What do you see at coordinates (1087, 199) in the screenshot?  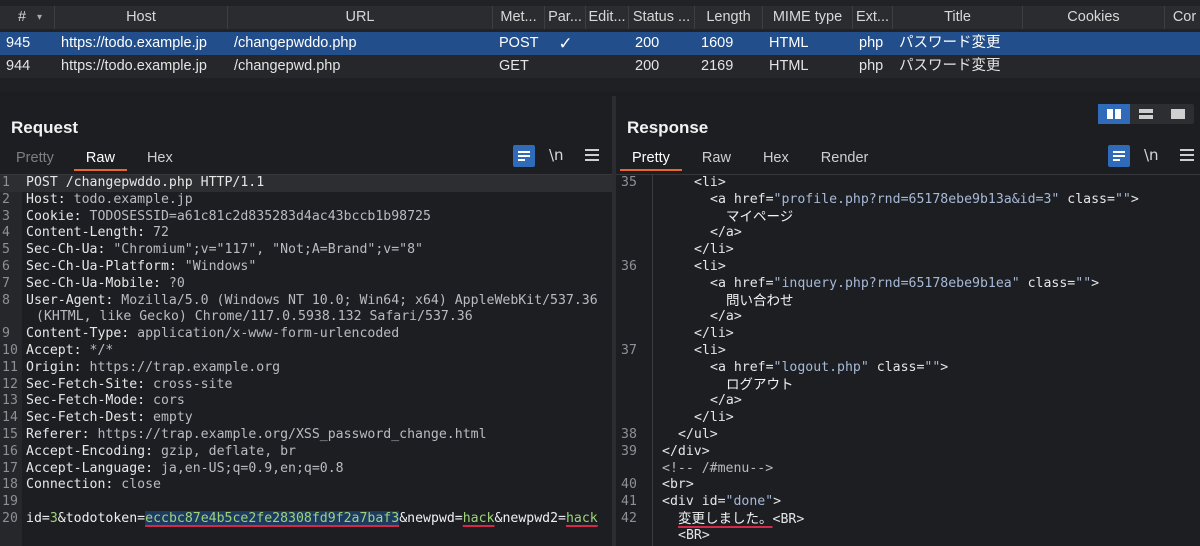 I see `html-attr: class=` at bounding box center [1087, 199].